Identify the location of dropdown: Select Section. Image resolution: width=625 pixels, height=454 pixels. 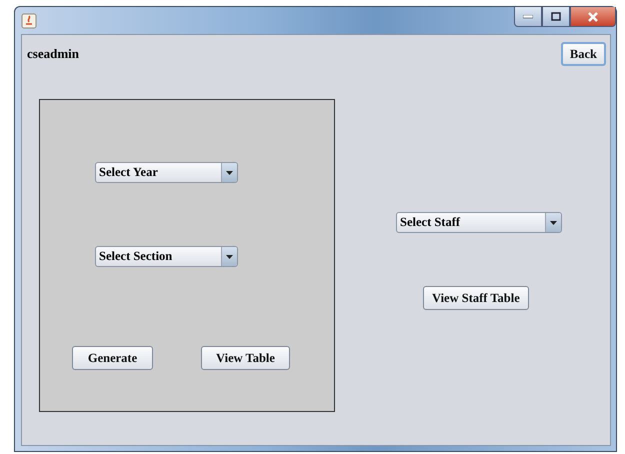
(166, 256).